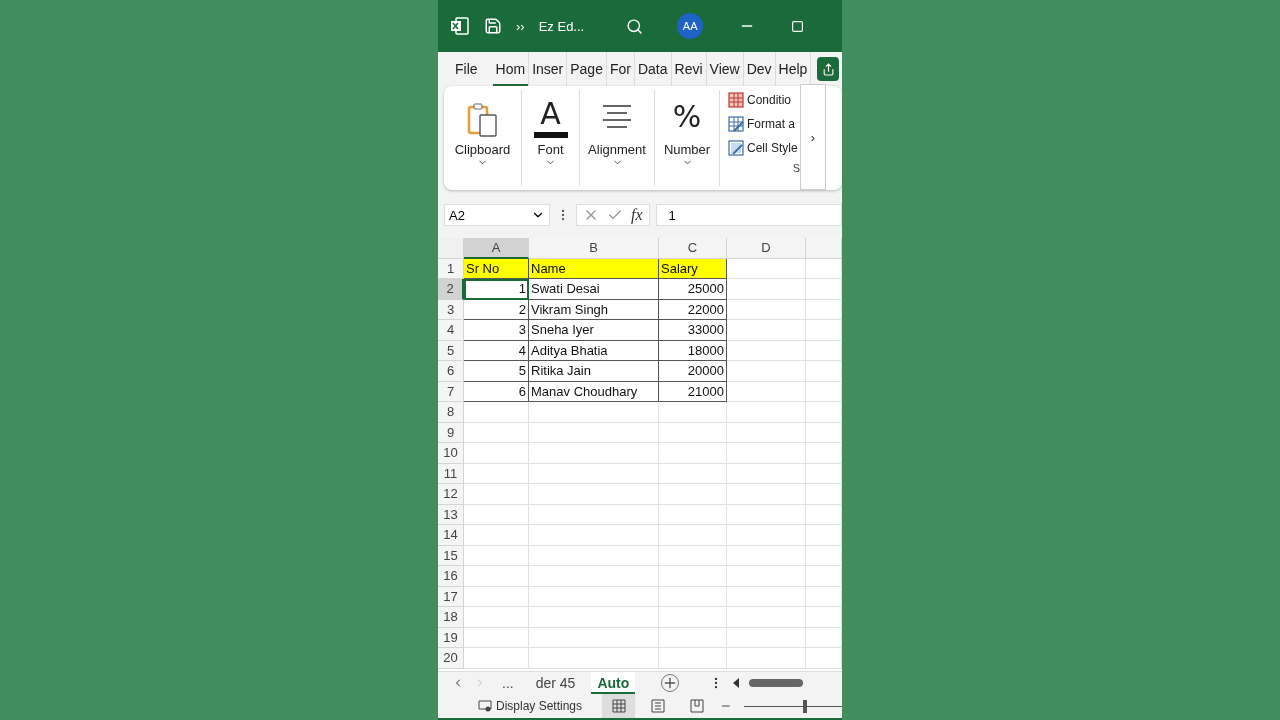 The width and height of the screenshot is (1280, 720). I want to click on row-header: 5, so click(451, 350).